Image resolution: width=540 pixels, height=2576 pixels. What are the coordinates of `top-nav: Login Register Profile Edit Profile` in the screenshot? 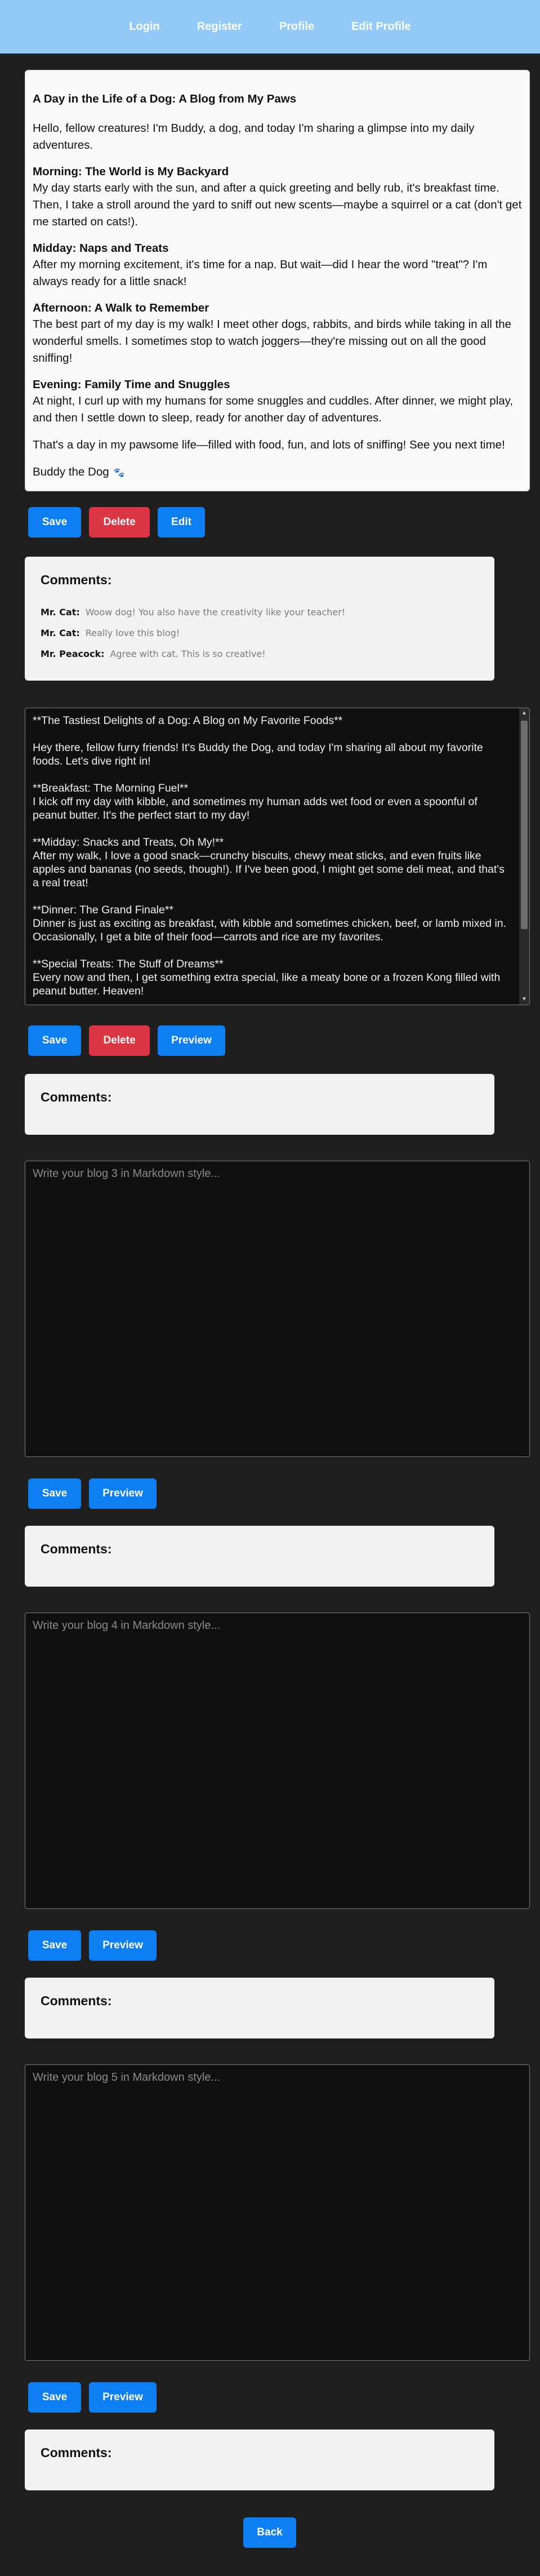 It's located at (270, 27).